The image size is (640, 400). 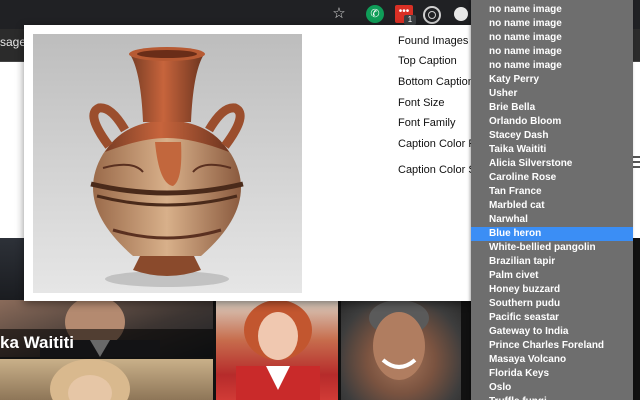 I want to click on dropdown-option: Gateway to India, so click(x=552, y=332).